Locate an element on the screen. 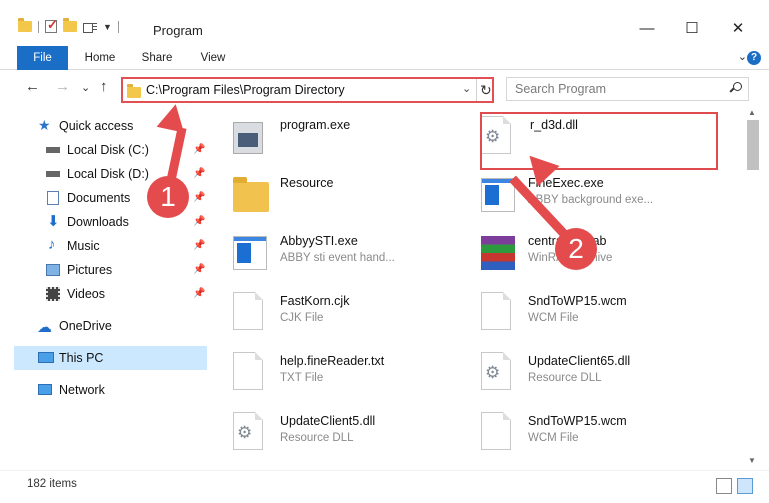  help-icon: ? is located at coordinates (754, 58).